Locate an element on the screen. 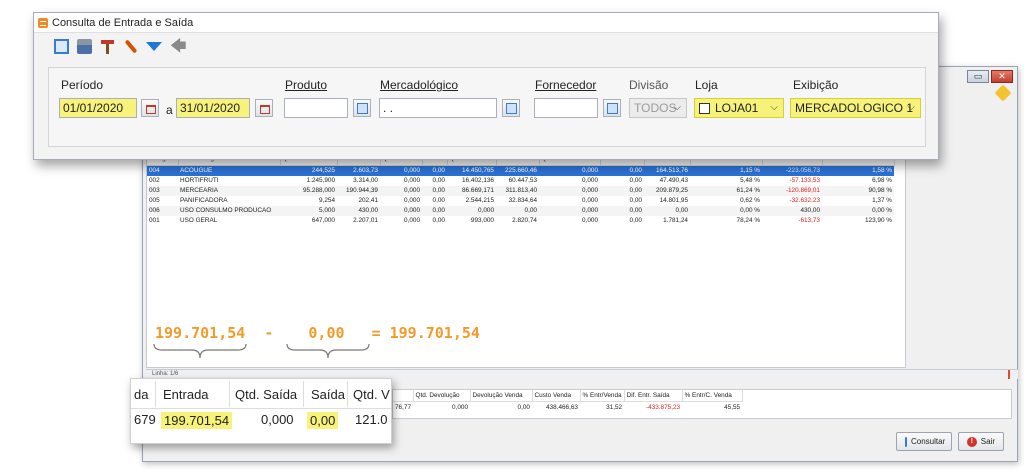 This screenshot has width=1024, height=471. zoom-value-entrada: 199.701,54 is located at coordinates (197, 420).